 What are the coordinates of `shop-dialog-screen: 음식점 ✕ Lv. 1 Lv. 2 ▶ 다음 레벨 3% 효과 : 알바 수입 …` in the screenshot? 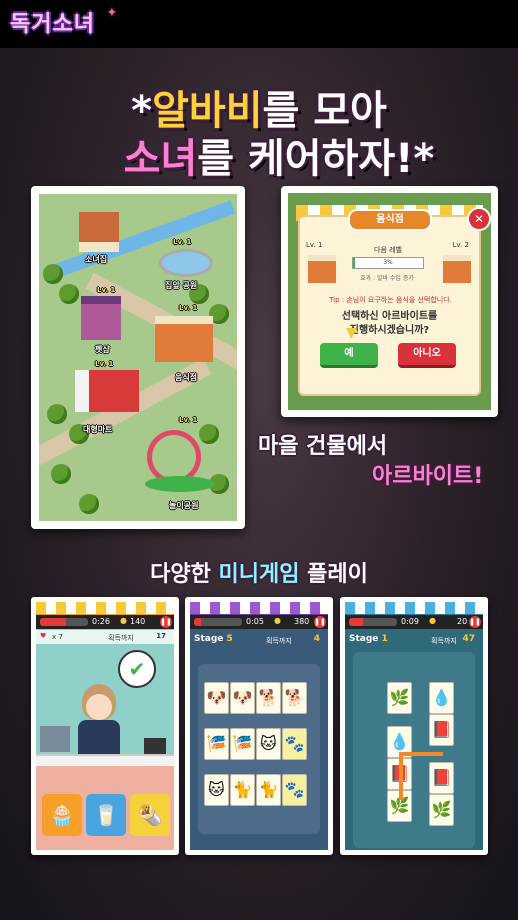 It's located at (389, 301).